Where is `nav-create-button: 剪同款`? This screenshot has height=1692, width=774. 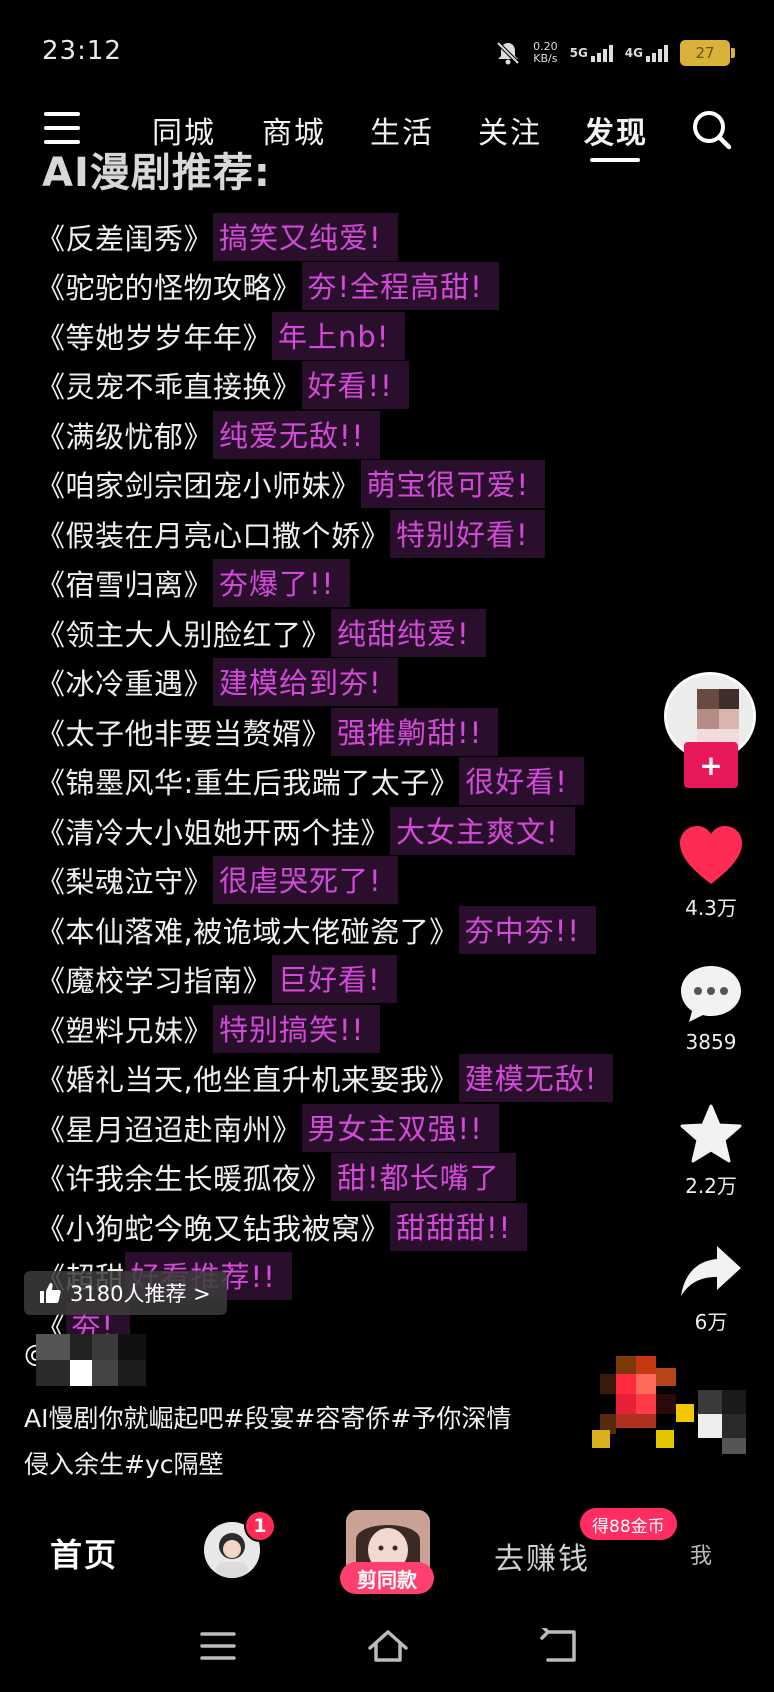 nav-create-button: 剪同款 is located at coordinates (387, 1578).